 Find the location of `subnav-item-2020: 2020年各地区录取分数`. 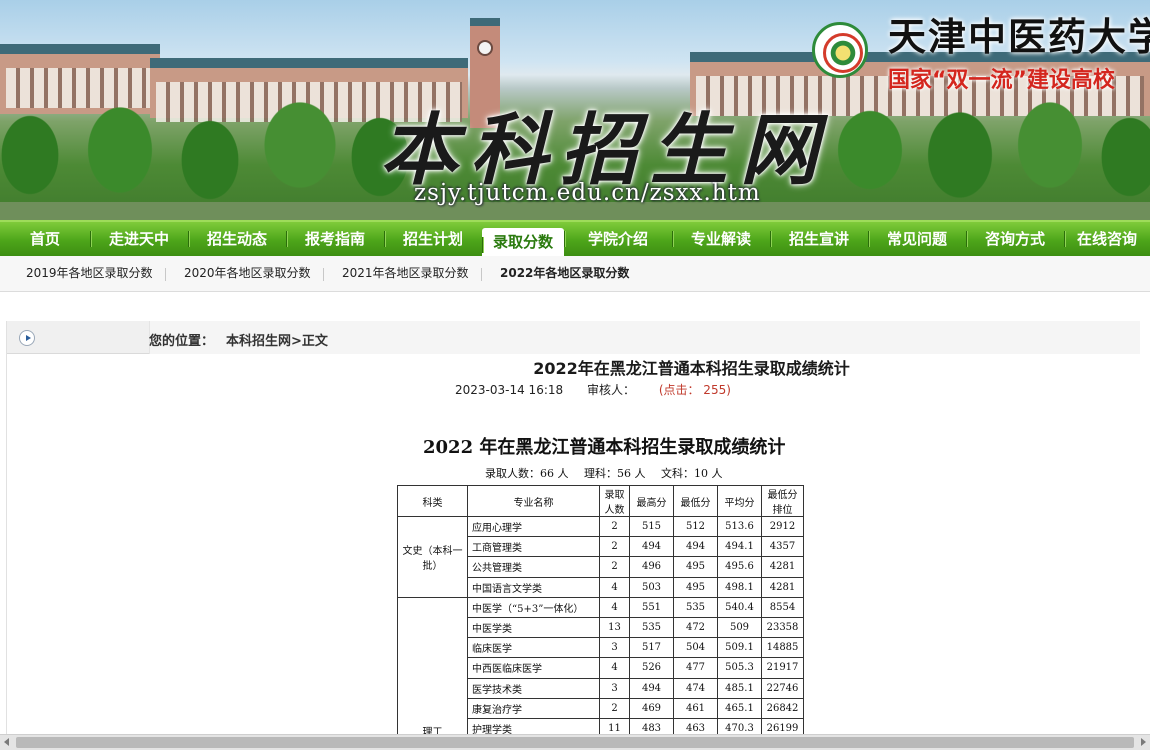

subnav-item-2020: 2020年各地区录取分数 is located at coordinates (247, 274).